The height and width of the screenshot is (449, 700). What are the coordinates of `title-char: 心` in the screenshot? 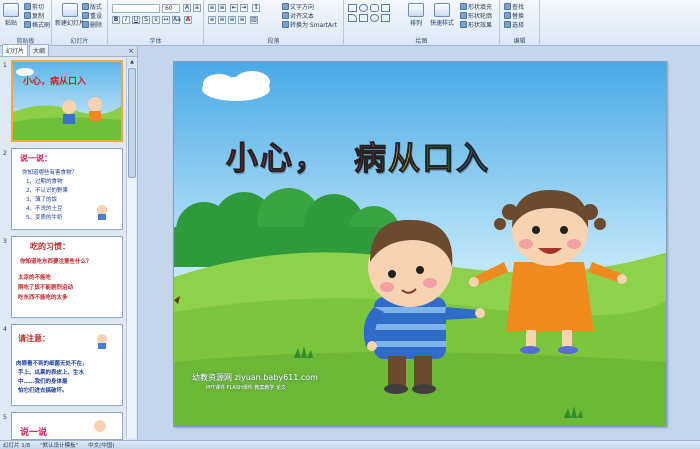 It's located at (276, 158).